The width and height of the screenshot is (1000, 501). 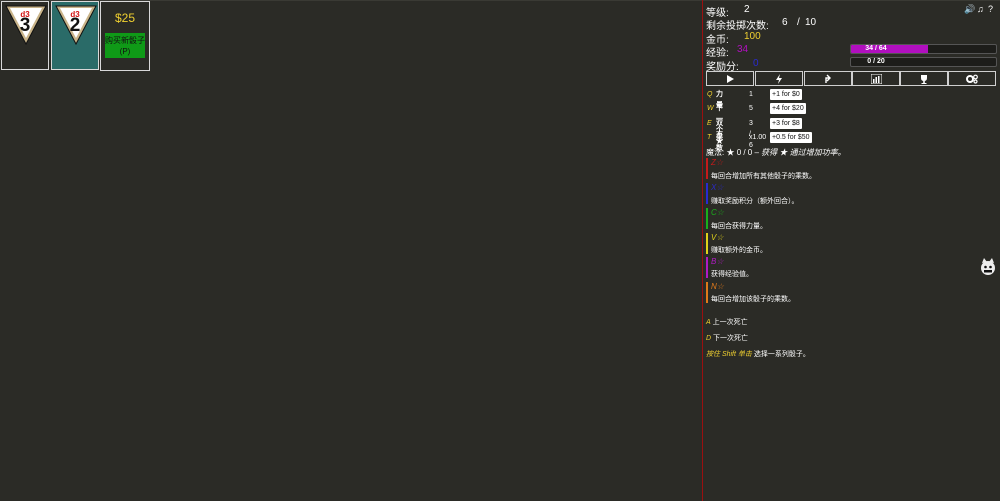 What do you see at coordinates (923, 62) in the screenshot?
I see `bonus-progress-bar: 0 / 20` at bounding box center [923, 62].